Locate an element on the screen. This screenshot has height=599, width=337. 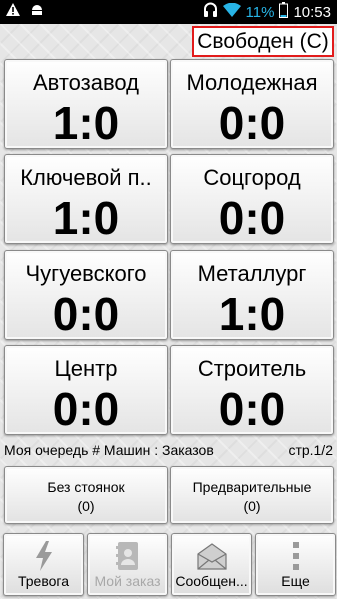
more-button: Еще is located at coordinates (295, 564).